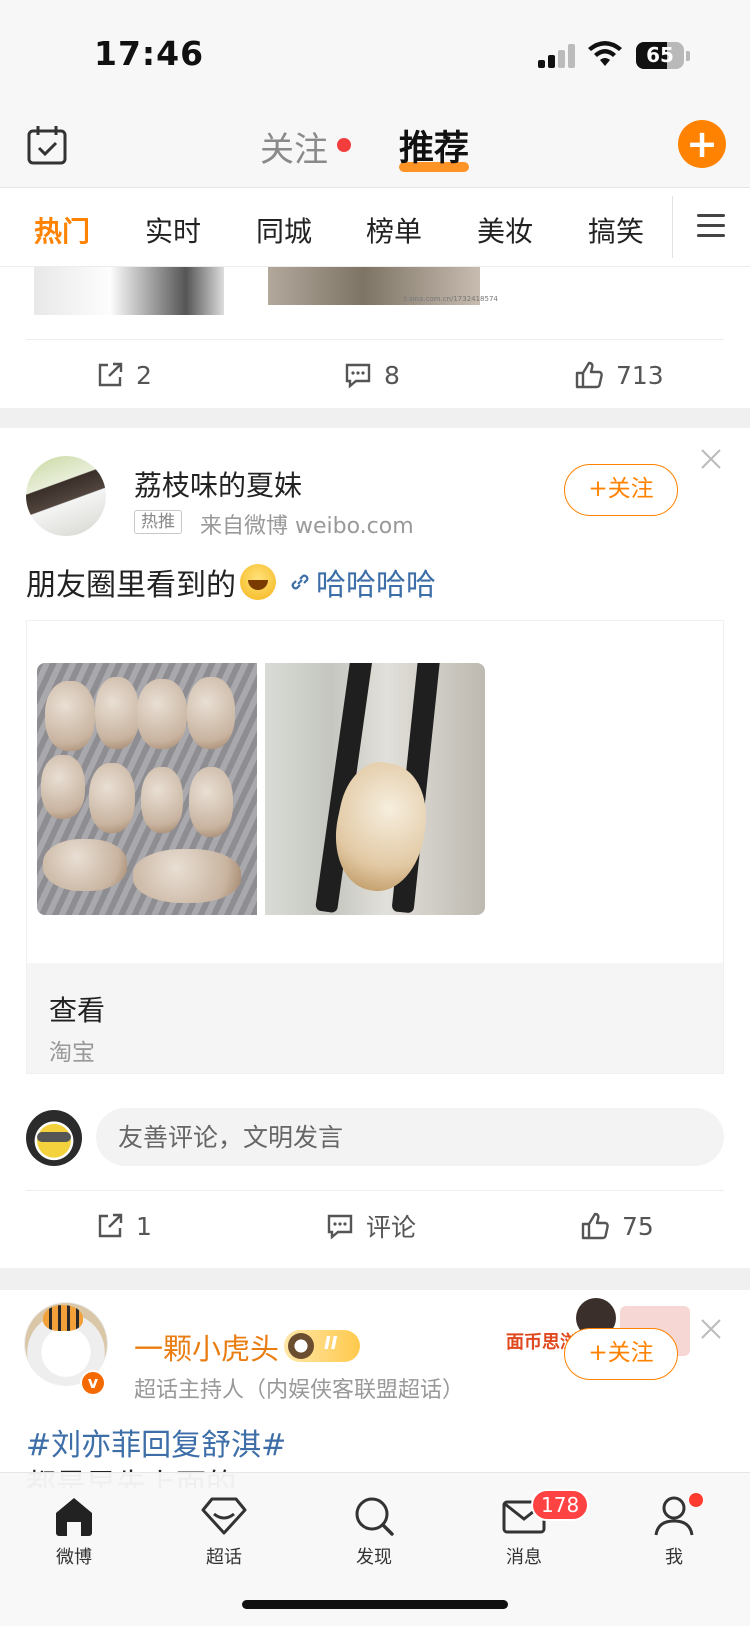 This screenshot has width=750, height=1626. I want to click on tab-messages: 消息 178, so click(534, 1529).